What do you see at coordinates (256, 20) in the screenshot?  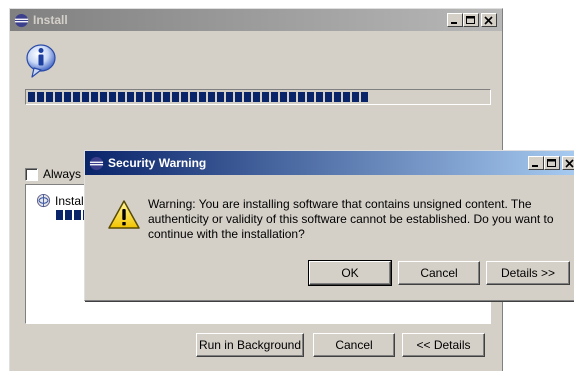 I see `install-titlebar: Install` at bounding box center [256, 20].